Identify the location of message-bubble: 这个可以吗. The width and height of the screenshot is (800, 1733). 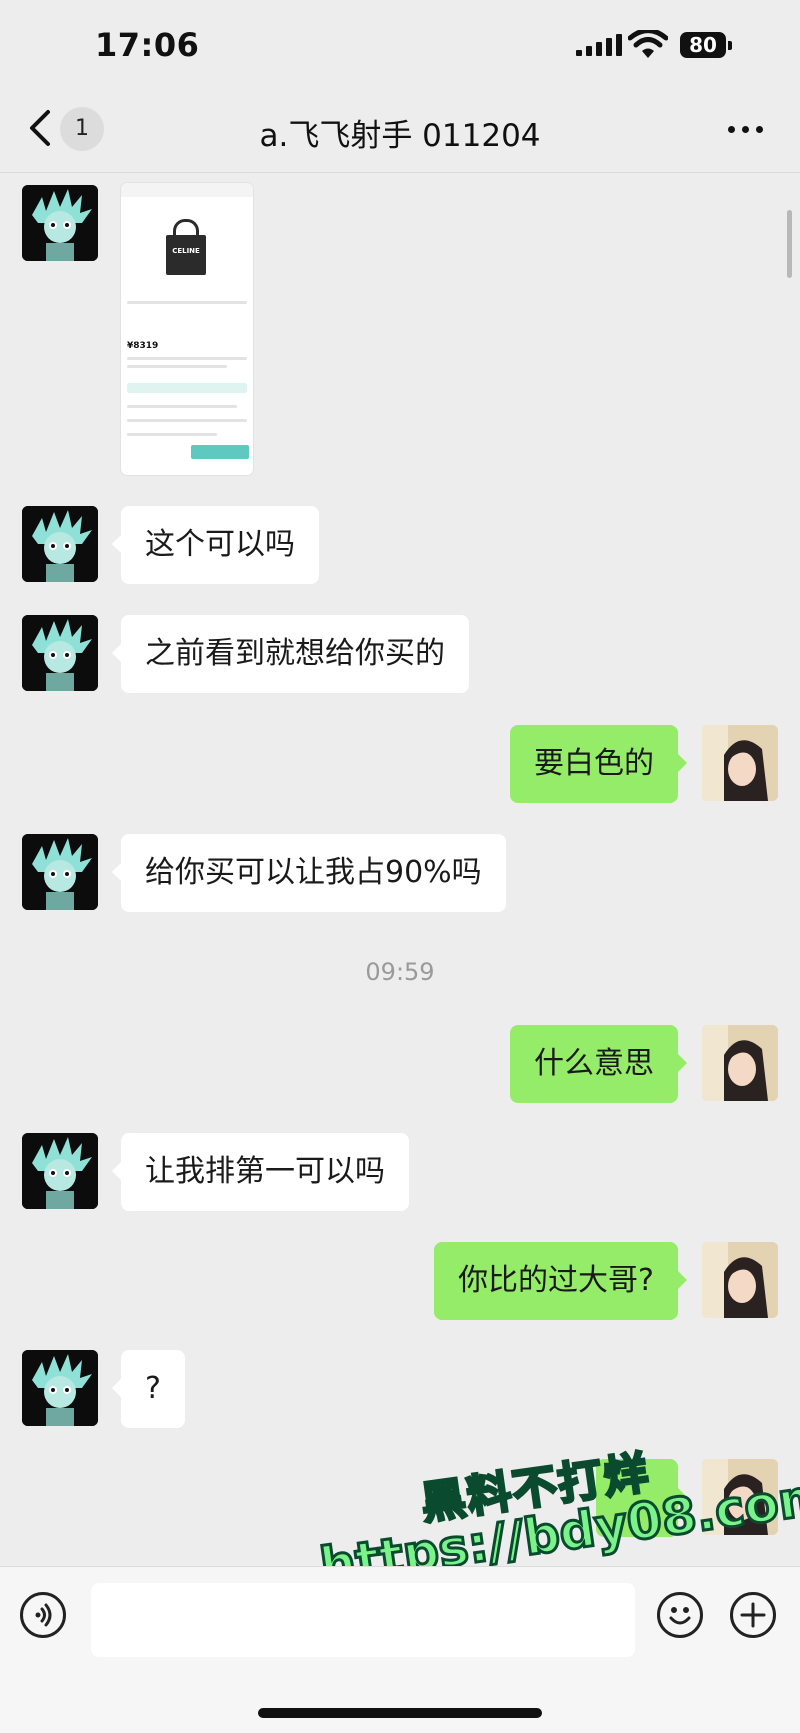
(215, 545).